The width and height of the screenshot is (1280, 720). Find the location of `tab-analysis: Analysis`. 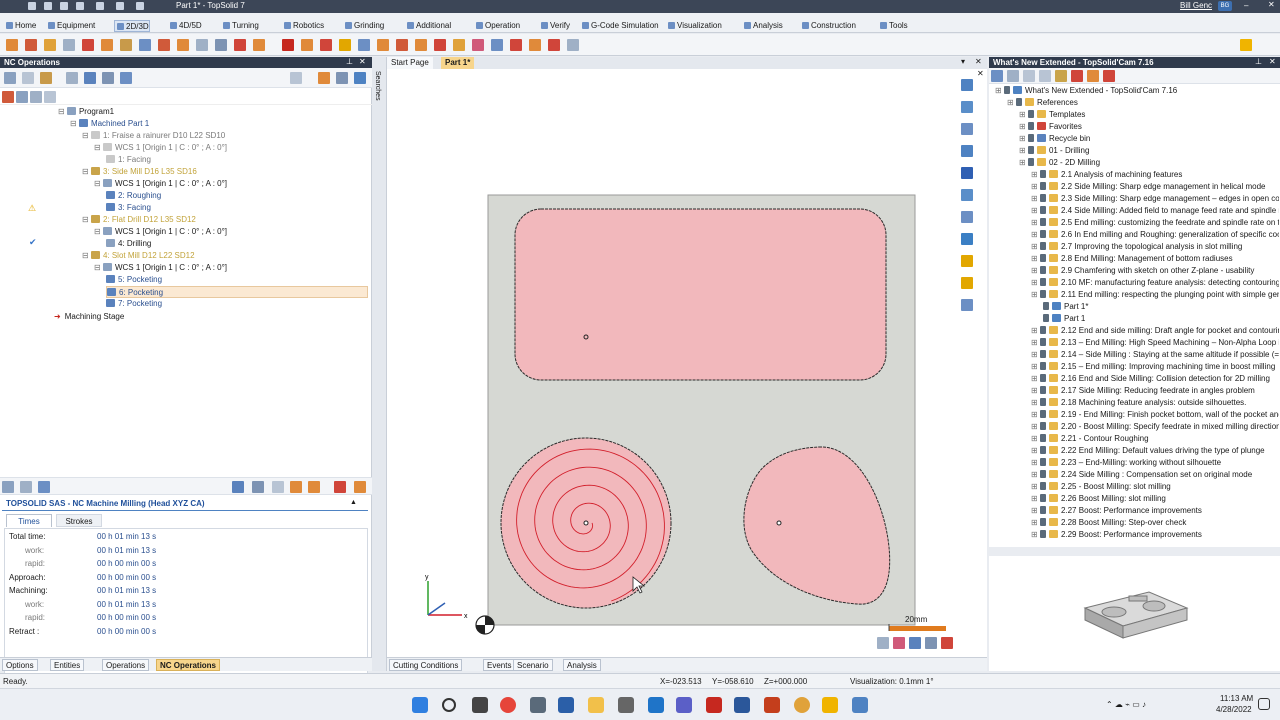

tab-analysis: Analysis is located at coordinates (582, 665).